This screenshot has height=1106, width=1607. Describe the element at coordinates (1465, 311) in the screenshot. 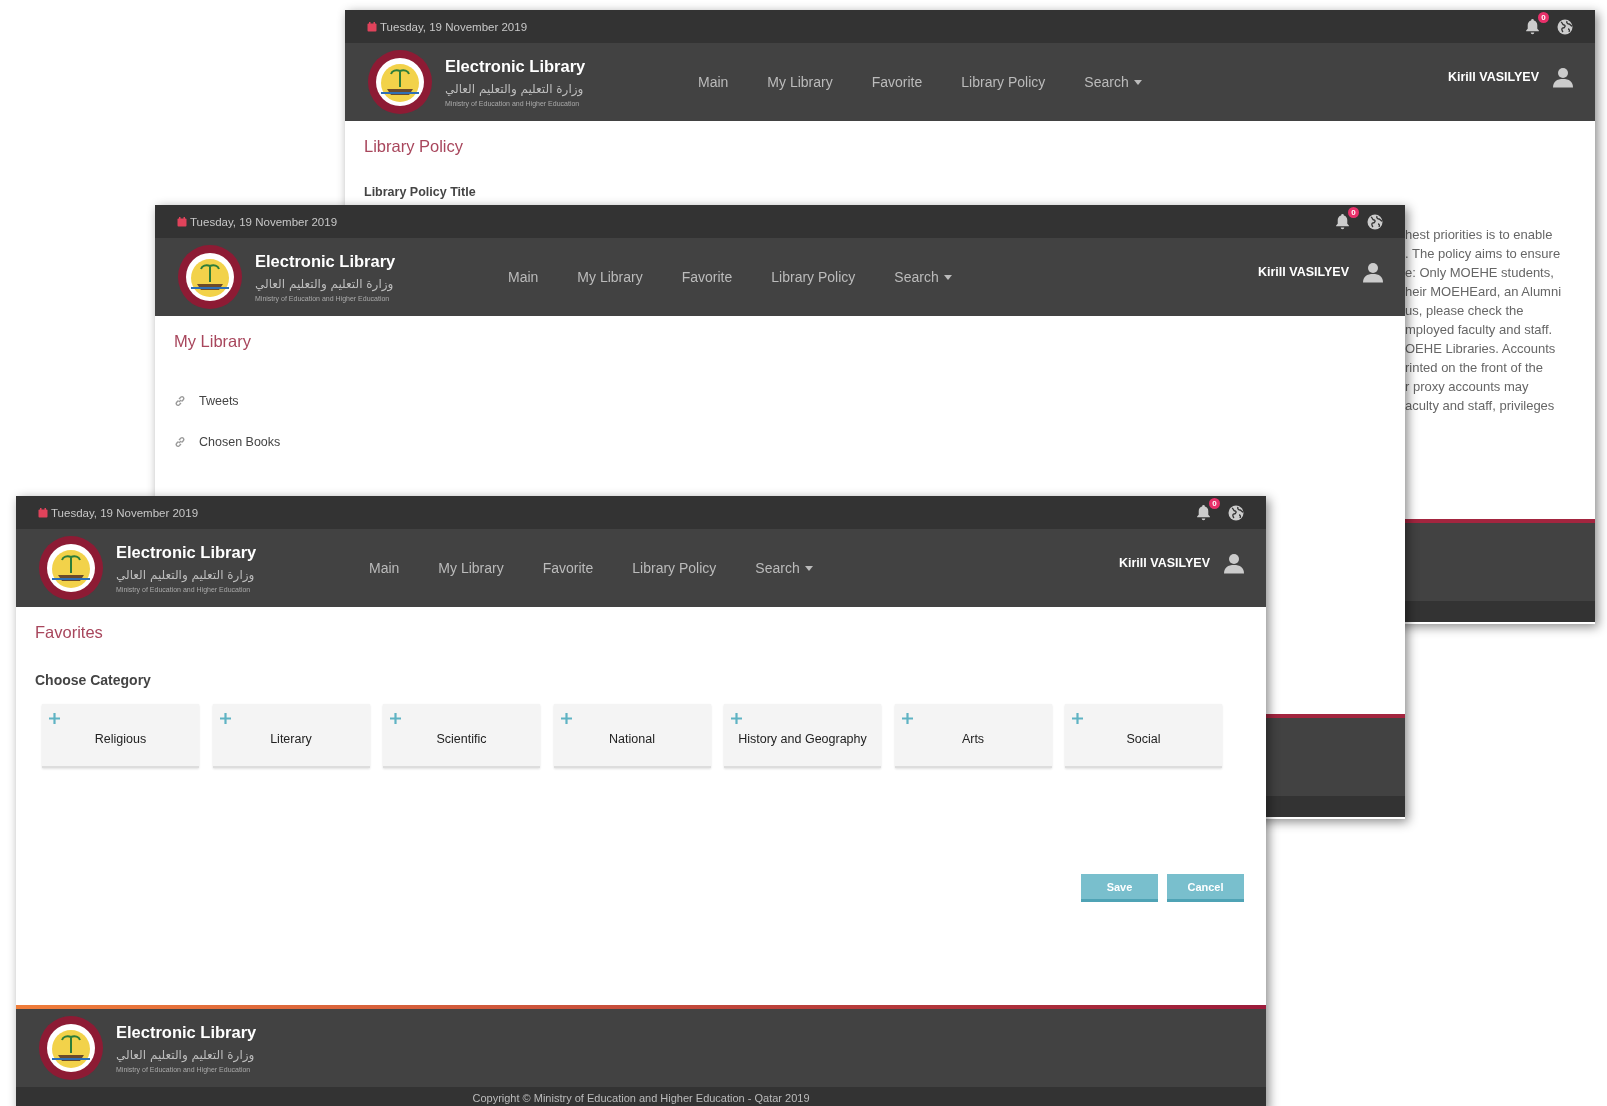

I see `paragraph-line: us, please check the` at that location.